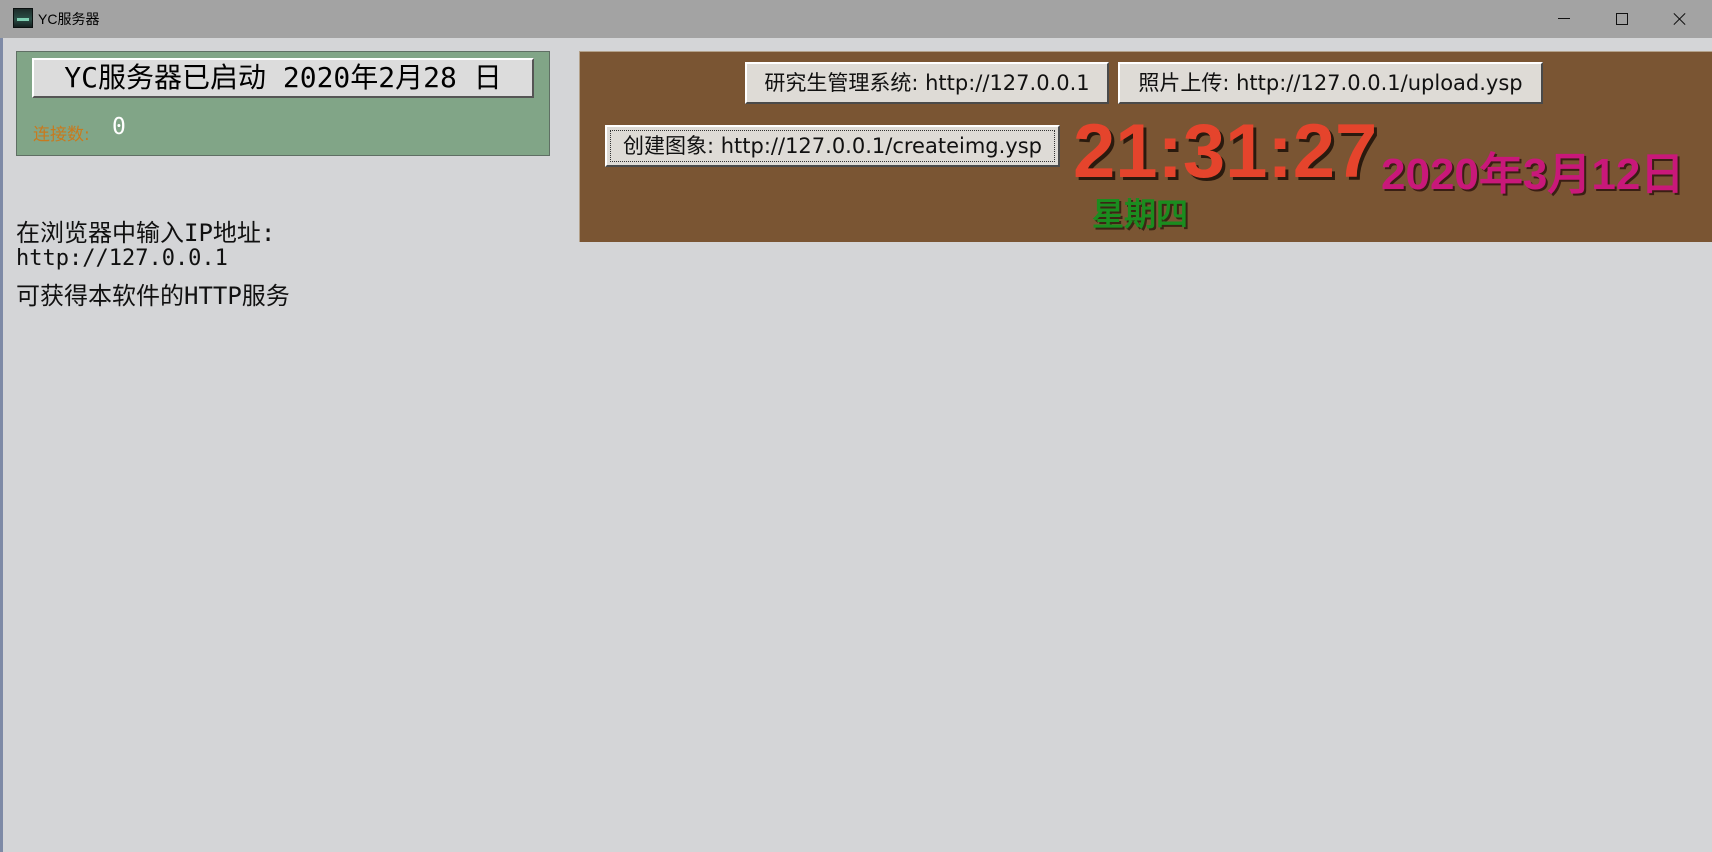 This screenshot has width=1712, height=852. I want to click on close-icon, so click(1680, 19).